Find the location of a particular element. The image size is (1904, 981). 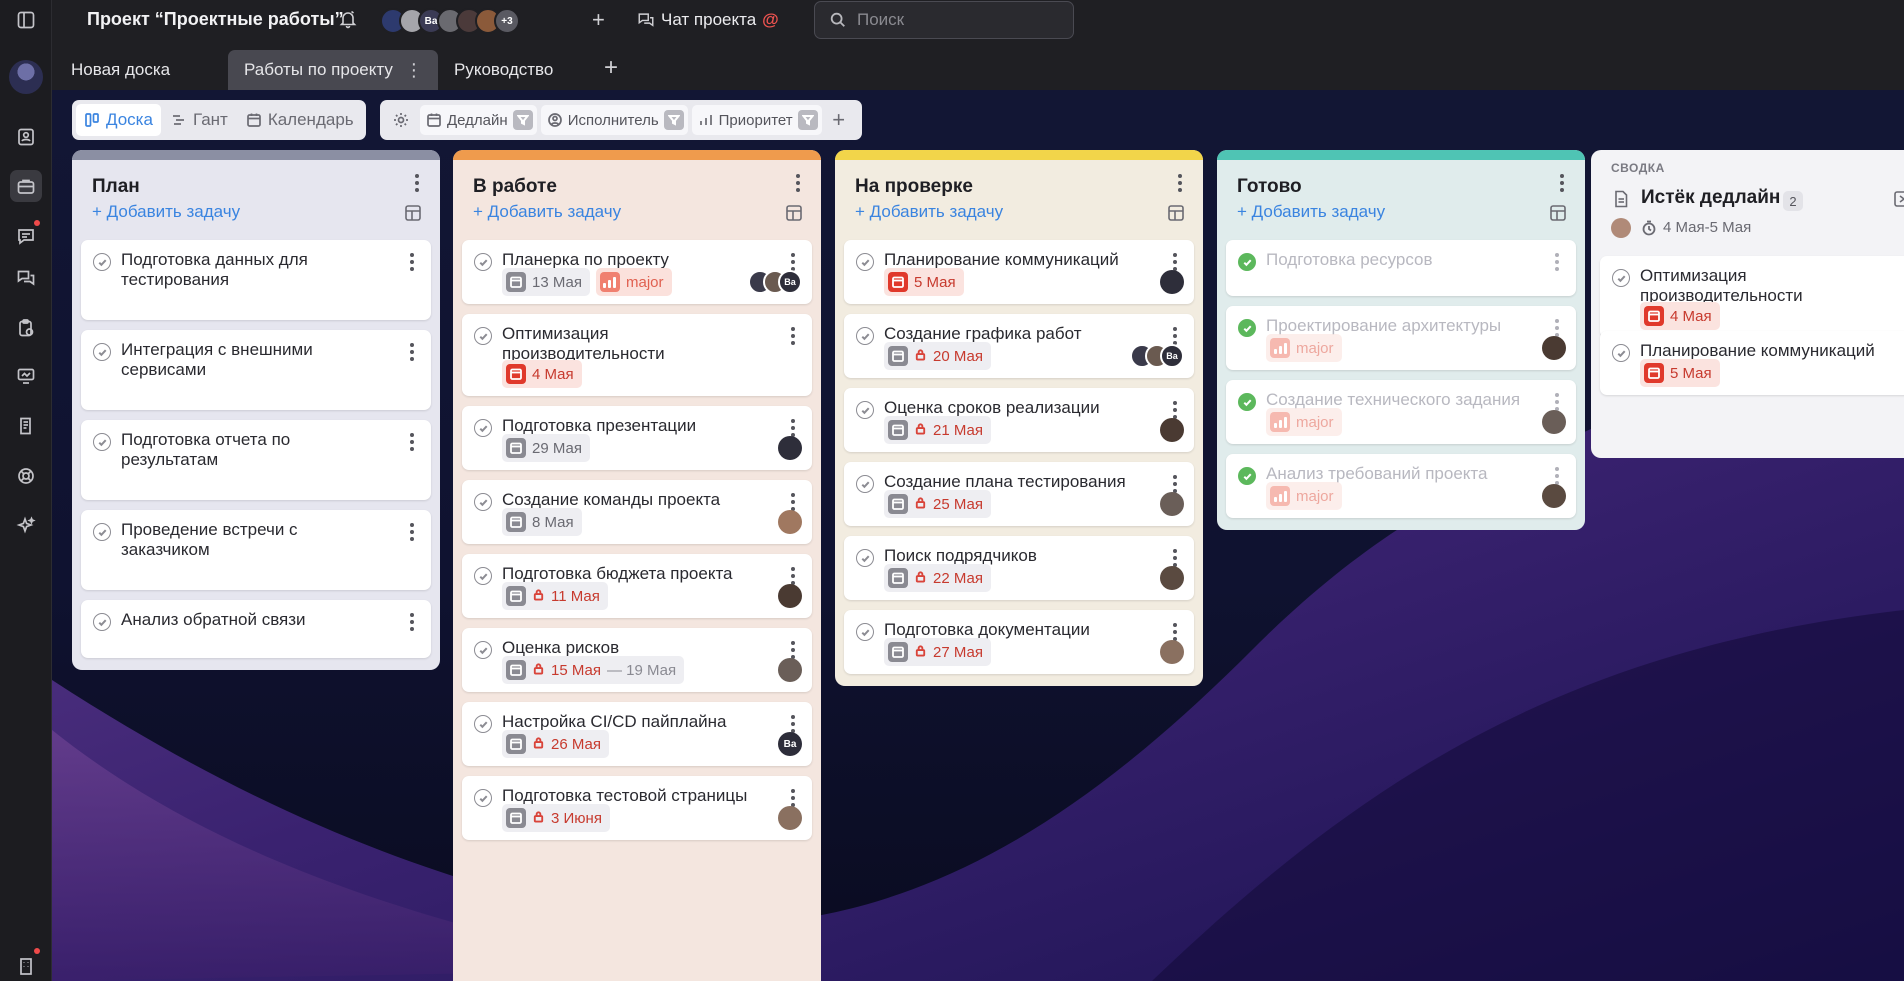

task-card: Настройка CI/CD пайплайна 26 Мая Ва is located at coordinates (637, 734).